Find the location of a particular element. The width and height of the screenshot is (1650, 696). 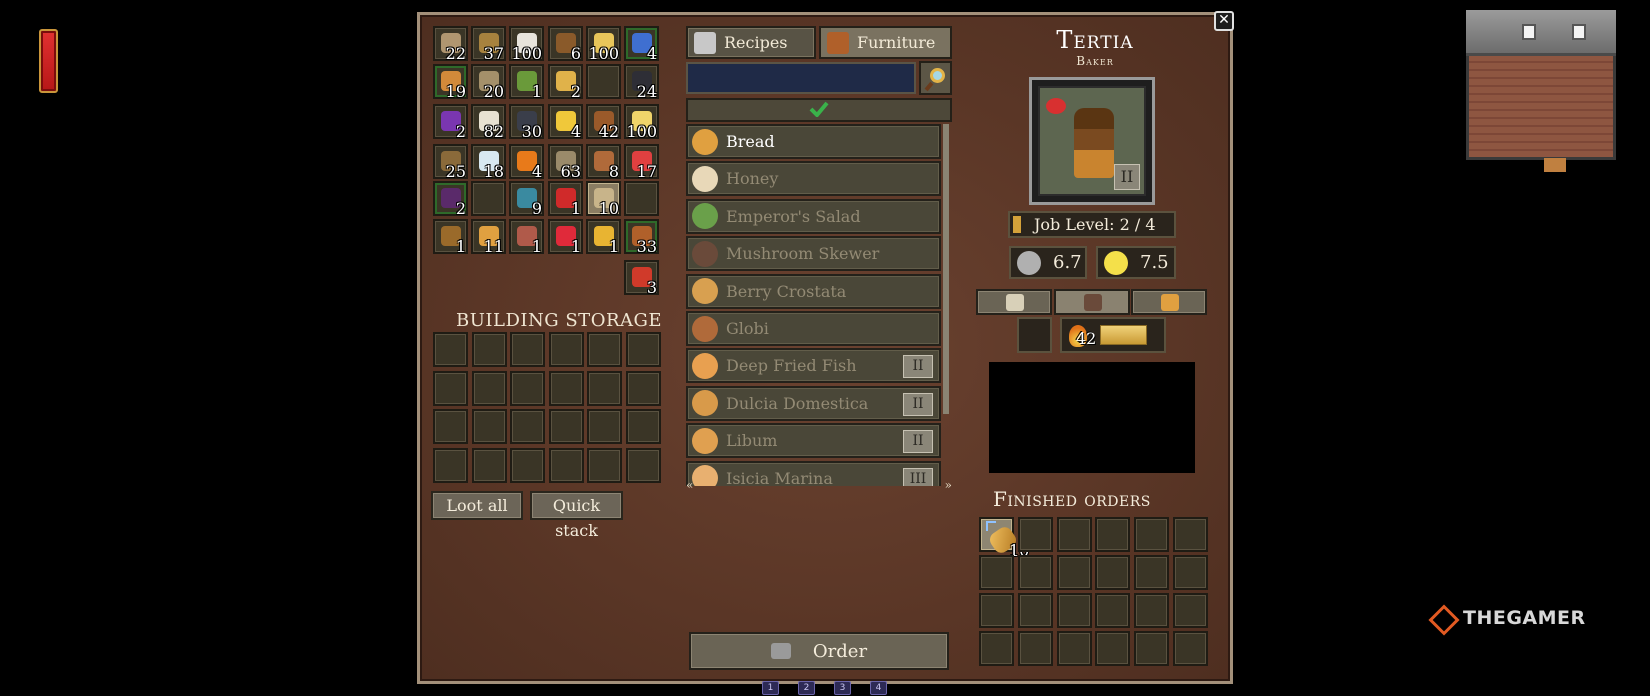

recipe-item: Berry Crostata is located at coordinates (813, 291).